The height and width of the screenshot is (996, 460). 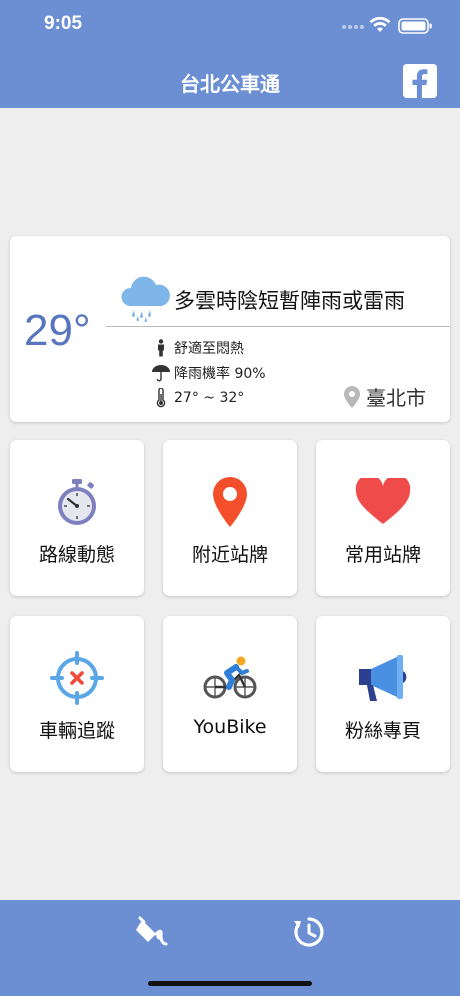 What do you see at coordinates (278, 326) in the screenshot?
I see `weather-divider` at bounding box center [278, 326].